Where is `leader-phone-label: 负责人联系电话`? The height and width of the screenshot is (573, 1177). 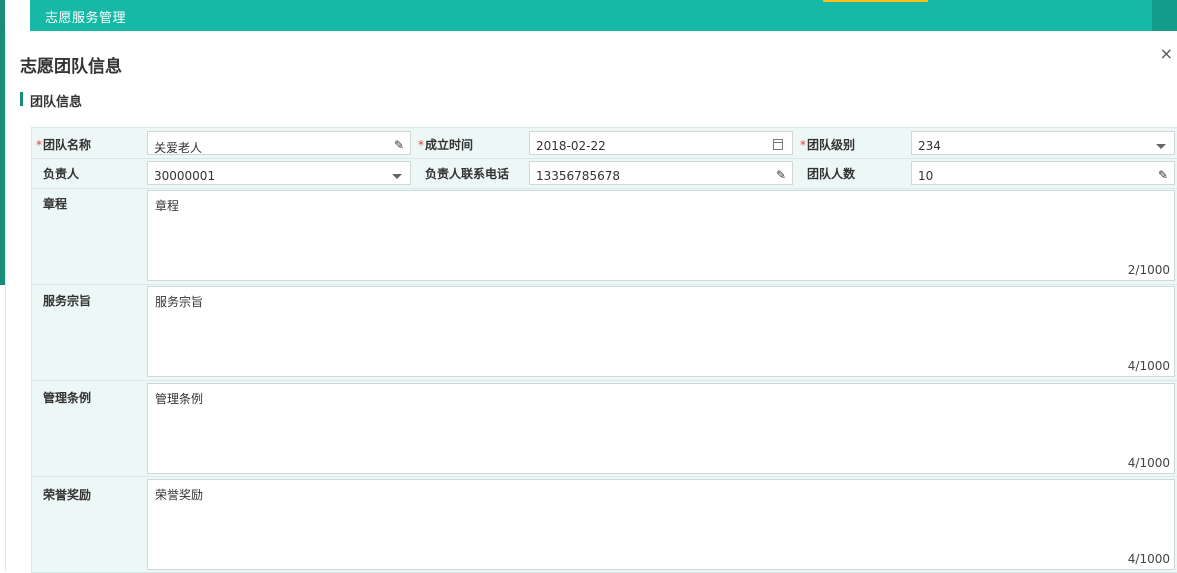 leader-phone-label: 负责人联系电话 is located at coordinates (467, 174).